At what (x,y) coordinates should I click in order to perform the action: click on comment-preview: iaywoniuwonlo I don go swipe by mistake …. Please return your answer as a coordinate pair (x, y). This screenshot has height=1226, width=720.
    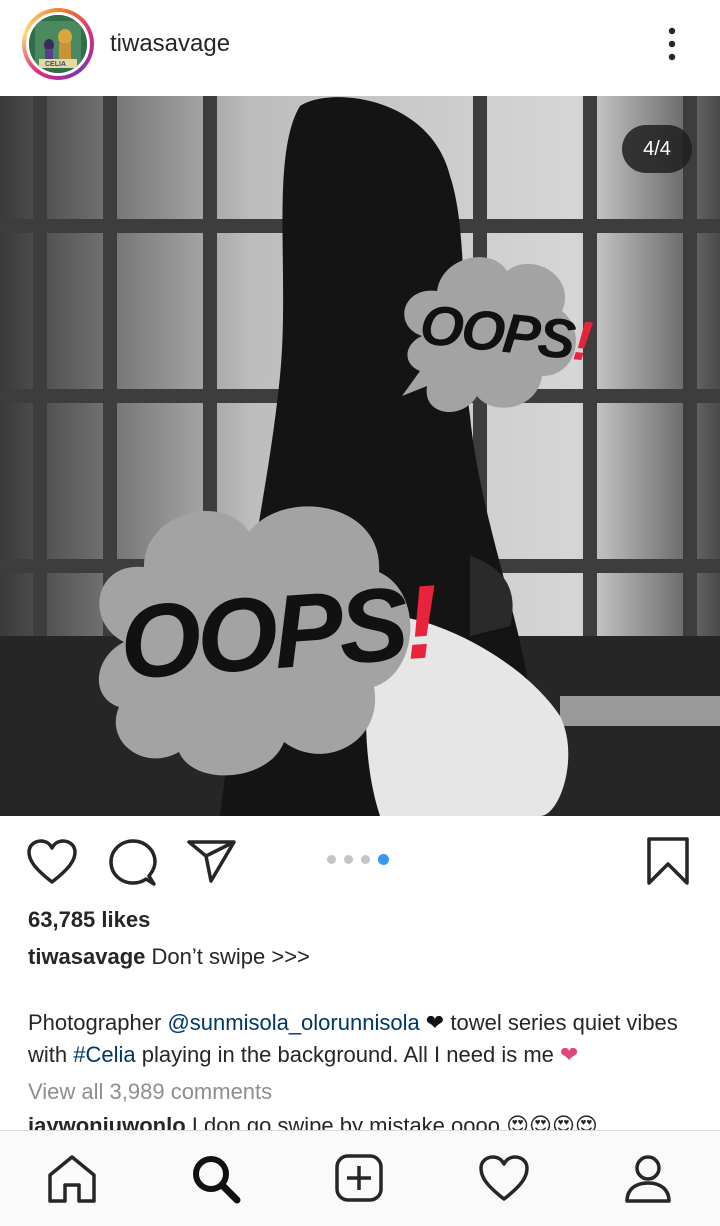
    Looking at the image, I should click on (374, 1122).